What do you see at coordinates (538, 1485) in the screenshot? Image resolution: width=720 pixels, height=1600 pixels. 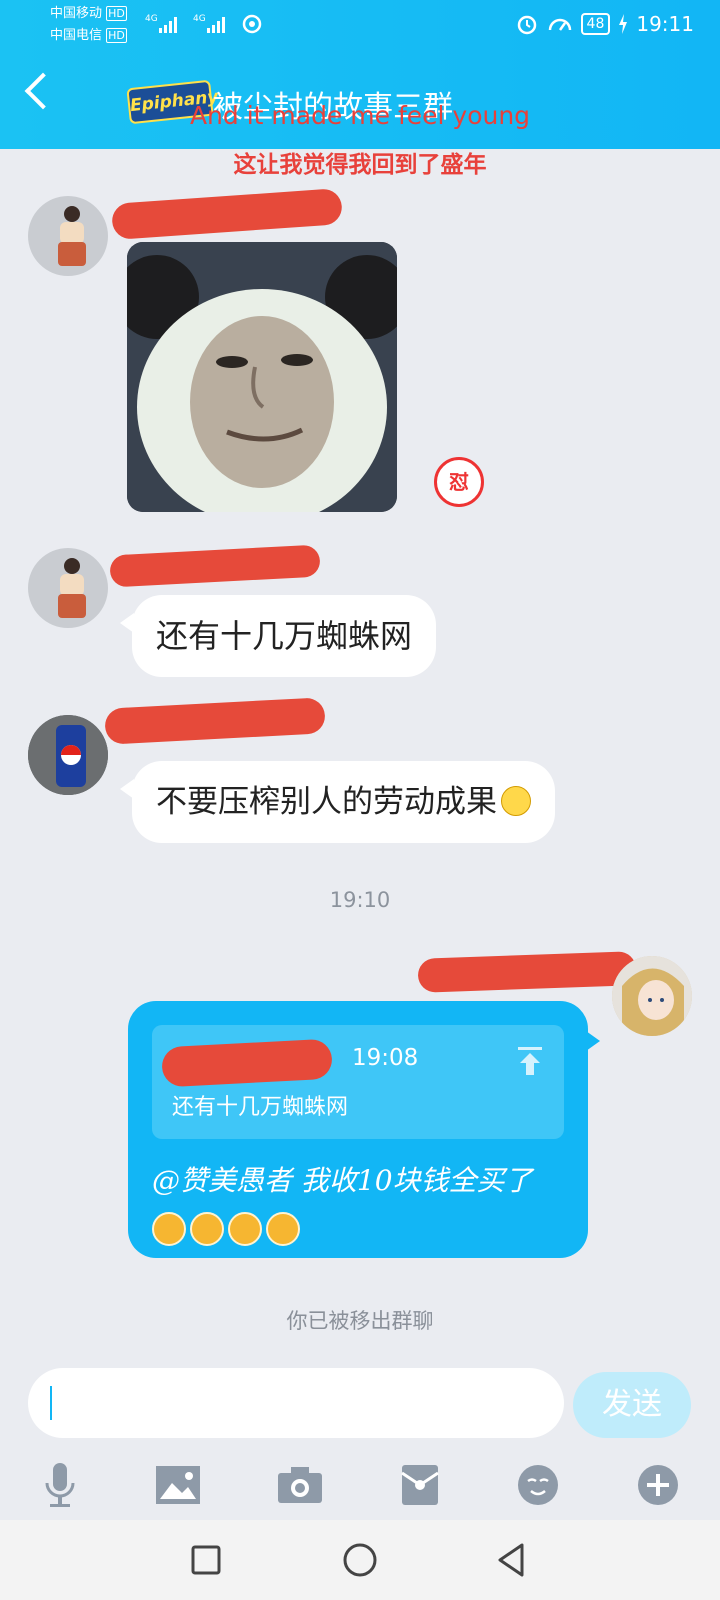 I see `emoji-icon` at bounding box center [538, 1485].